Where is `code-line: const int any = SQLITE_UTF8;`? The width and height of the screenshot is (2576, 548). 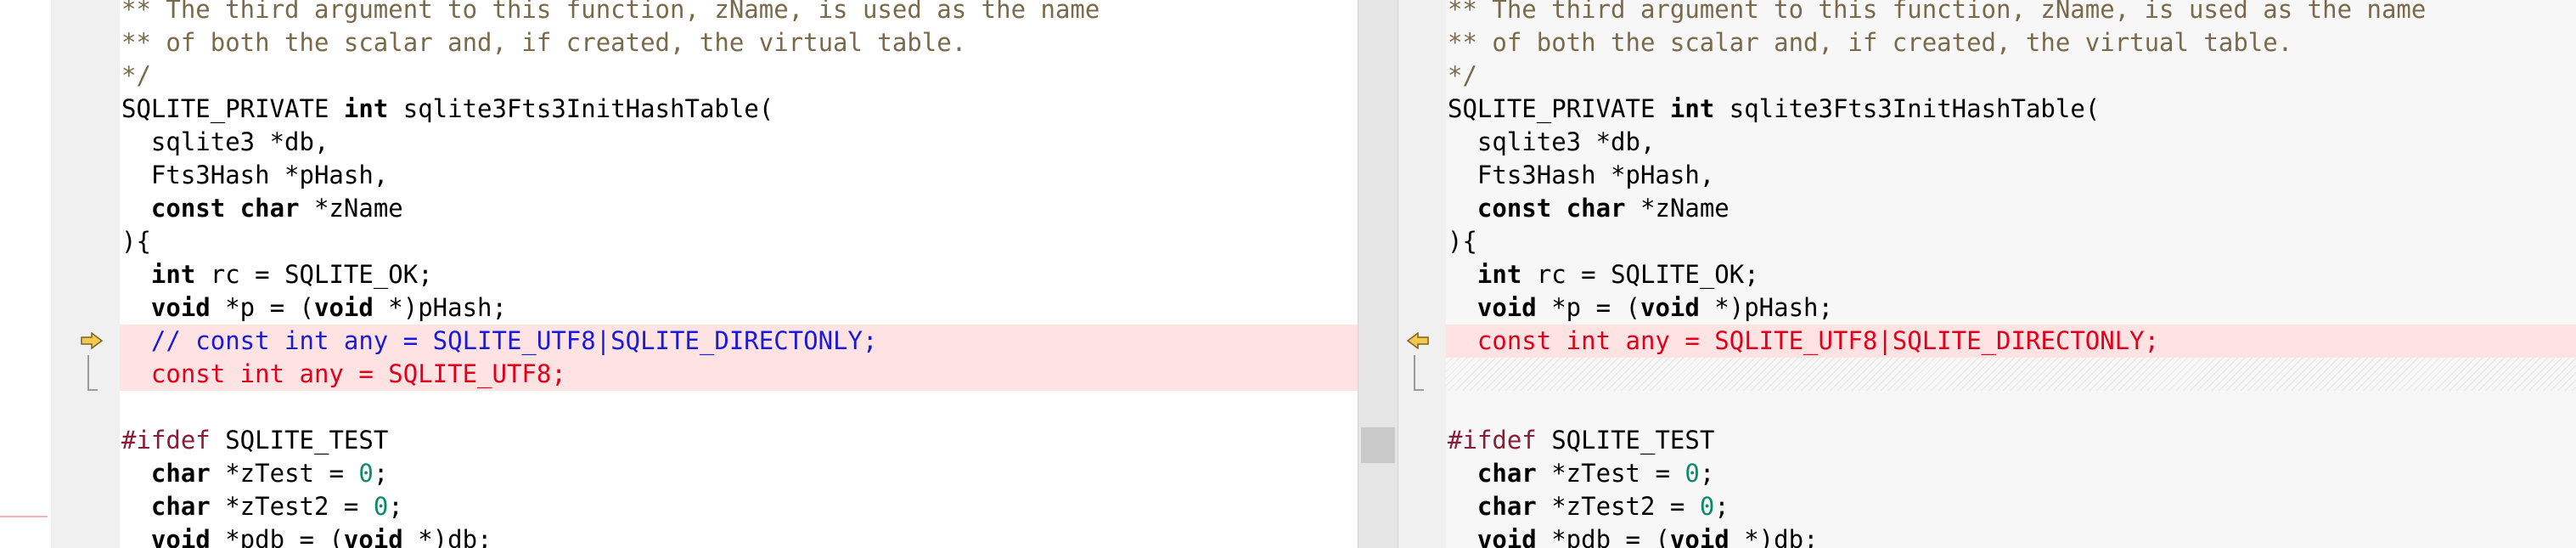
code-line: const int any = SQLITE_UTF8; is located at coordinates (739, 374).